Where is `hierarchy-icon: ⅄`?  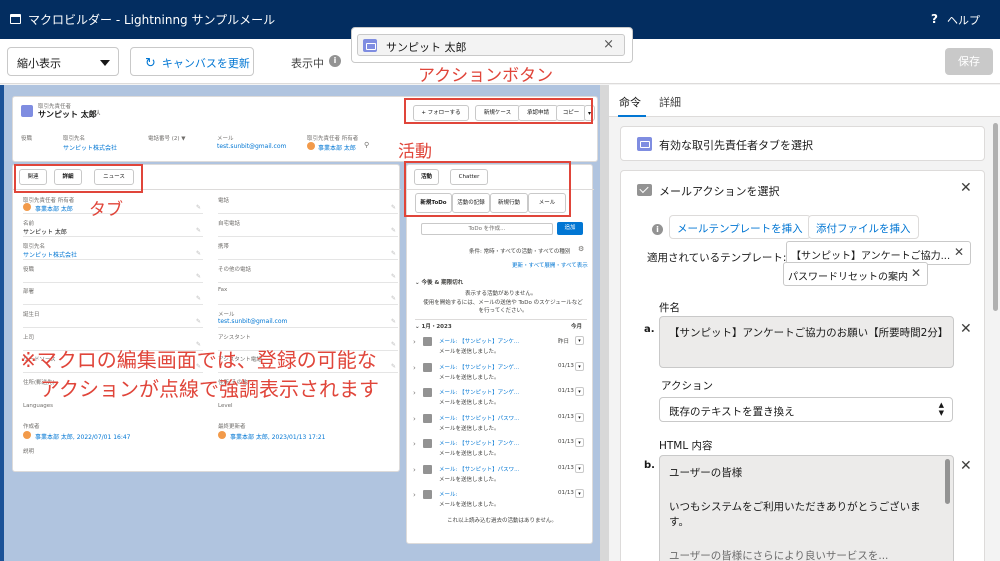
hierarchy-icon: ⅄ is located at coordinates (98, 113).